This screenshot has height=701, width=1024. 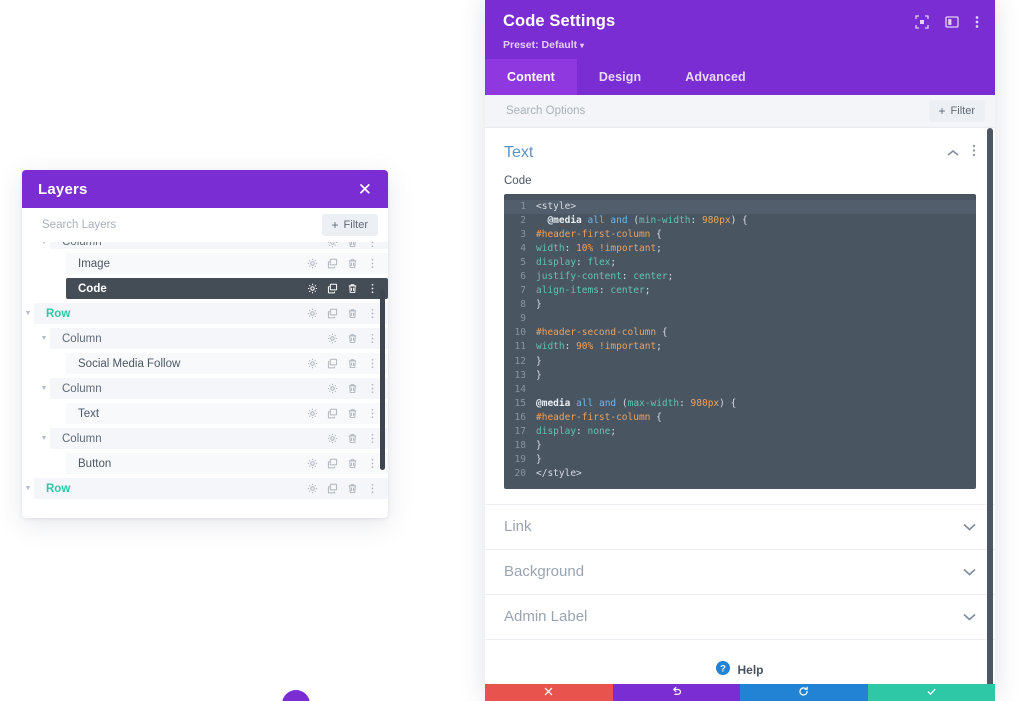 What do you see at coordinates (740, 390) in the screenshot?
I see `code-line: 14` at bounding box center [740, 390].